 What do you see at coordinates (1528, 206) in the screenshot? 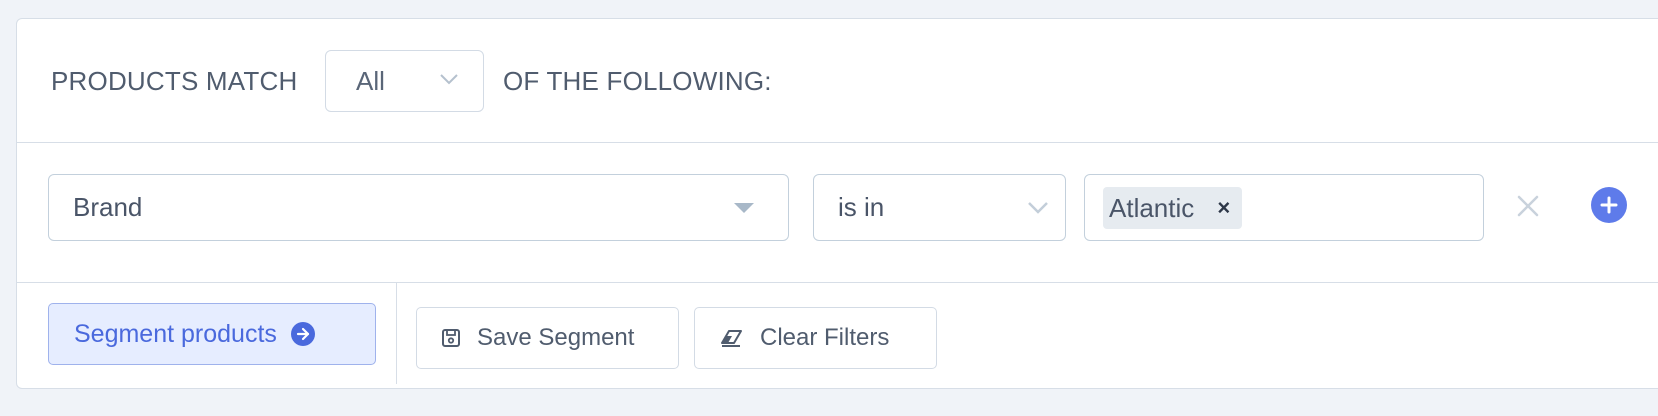
I see `close-icon` at bounding box center [1528, 206].